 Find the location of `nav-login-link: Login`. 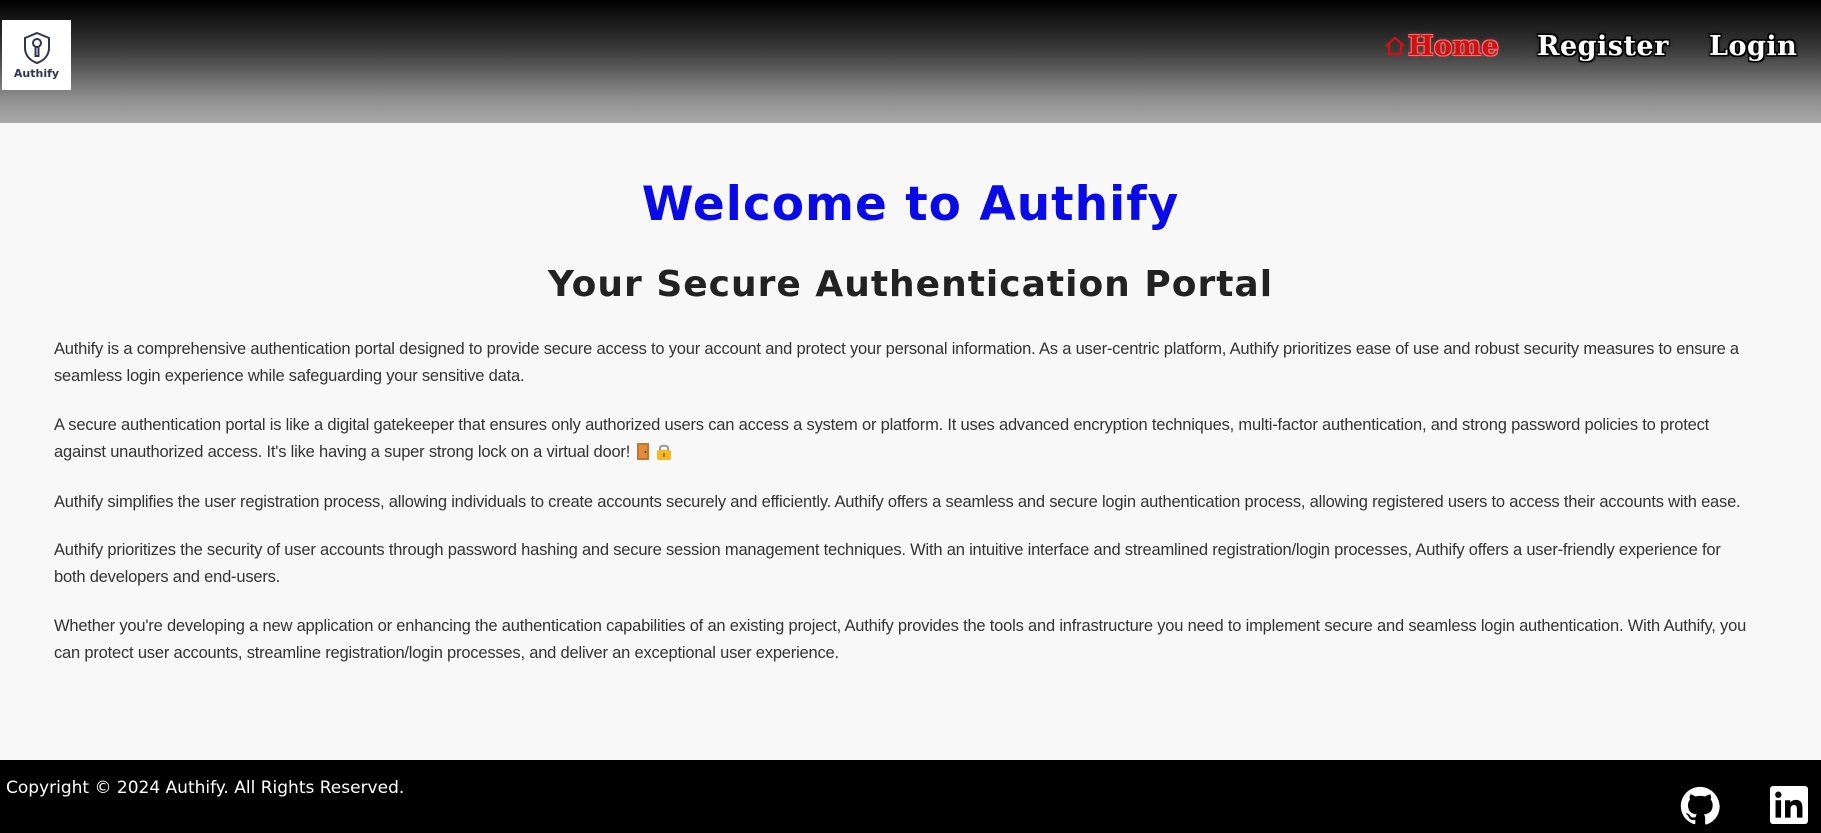

nav-login-link: Login is located at coordinates (1753, 46).